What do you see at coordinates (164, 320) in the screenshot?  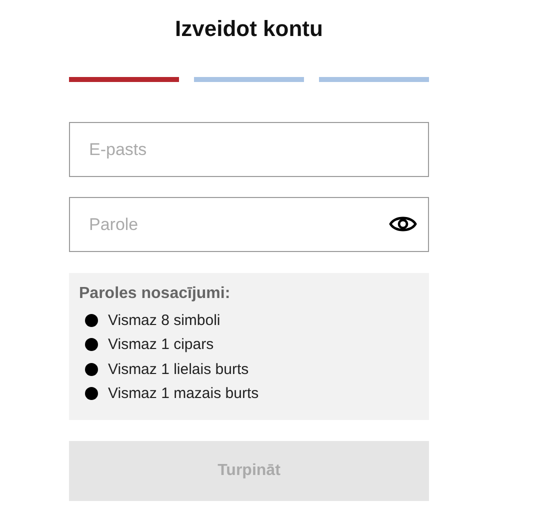 I see `requirement-text: Vismaz 8 simboli` at bounding box center [164, 320].